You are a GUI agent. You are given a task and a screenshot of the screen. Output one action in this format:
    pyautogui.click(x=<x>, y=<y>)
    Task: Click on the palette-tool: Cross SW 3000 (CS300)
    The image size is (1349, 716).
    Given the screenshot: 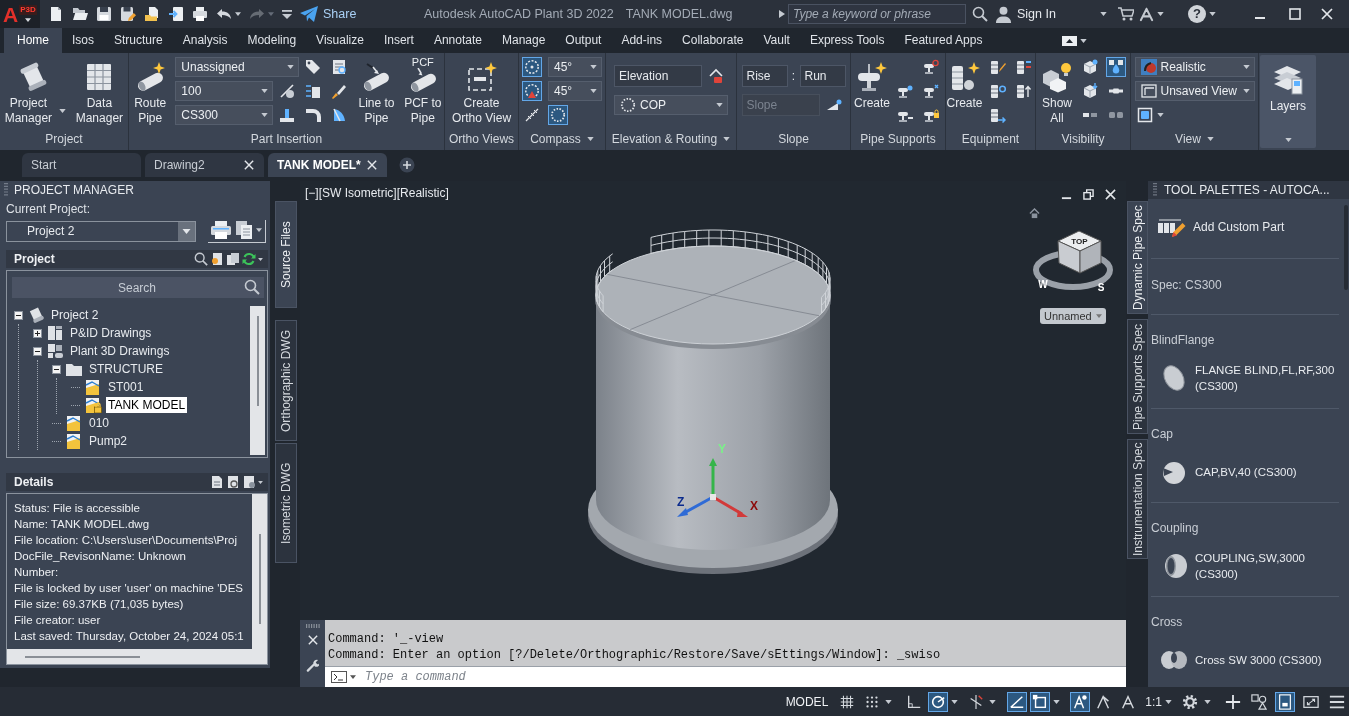 What is the action you would take?
    pyautogui.click(x=1245, y=660)
    